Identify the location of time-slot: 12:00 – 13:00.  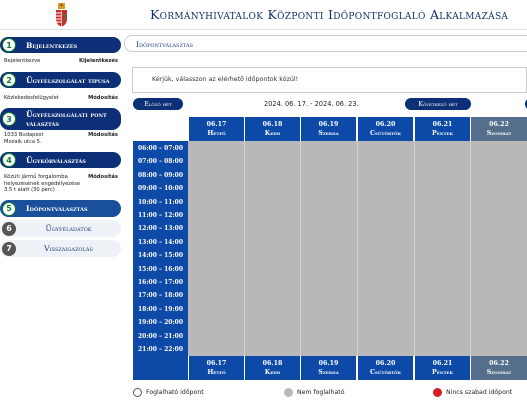
(160, 229).